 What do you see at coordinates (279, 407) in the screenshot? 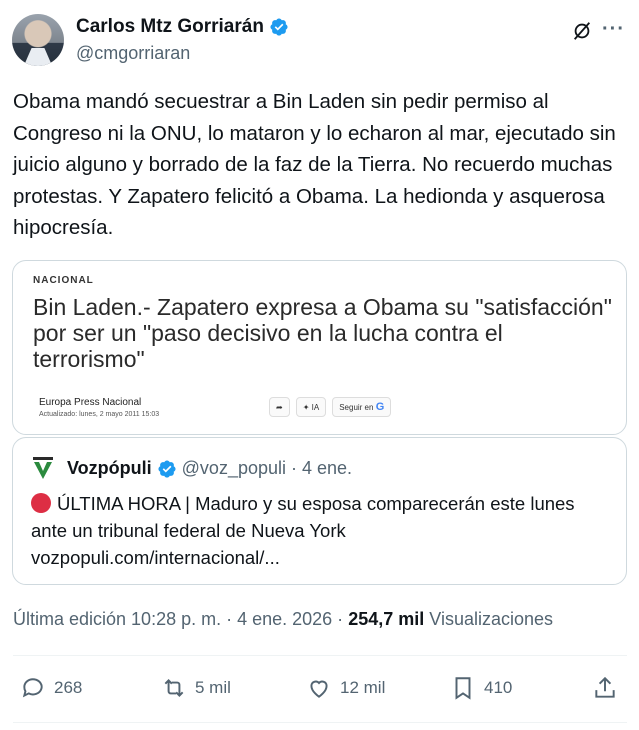
I see `share-icon: ➦` at bounding box center [279, 407].